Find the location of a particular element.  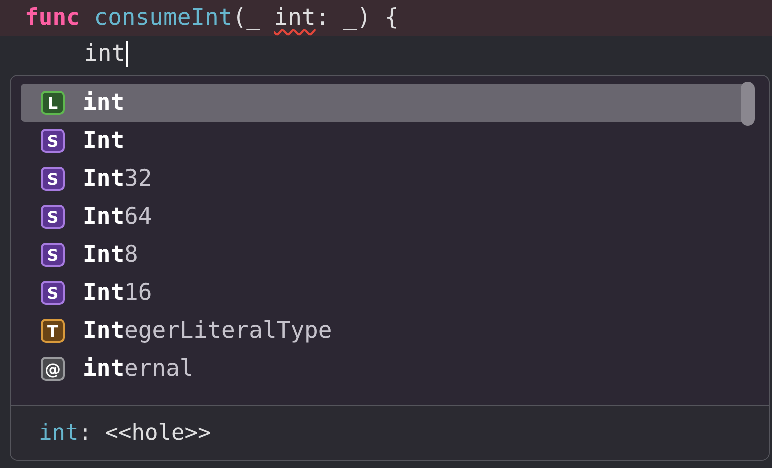

symbol-kind-icon: T is located at coordinates (53, 331).